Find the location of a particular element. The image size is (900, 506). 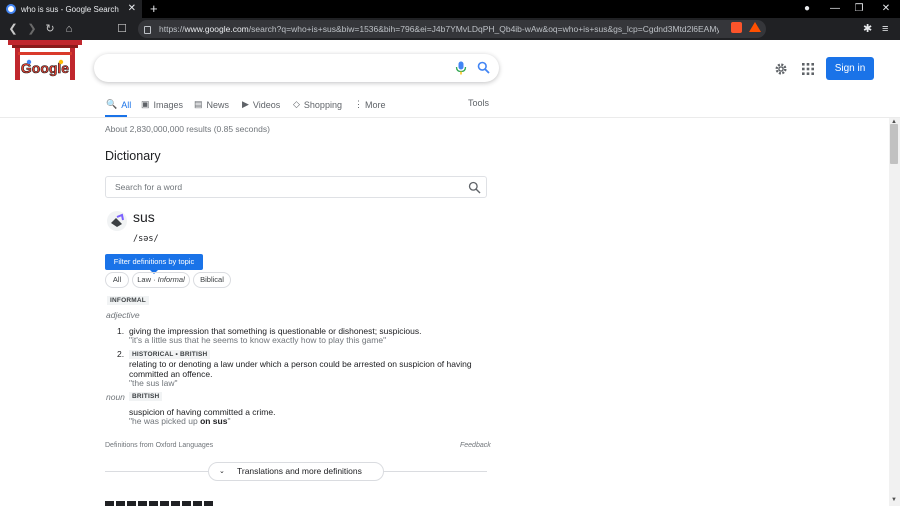

back-button: ❮ is located at coordinates (13, 29).